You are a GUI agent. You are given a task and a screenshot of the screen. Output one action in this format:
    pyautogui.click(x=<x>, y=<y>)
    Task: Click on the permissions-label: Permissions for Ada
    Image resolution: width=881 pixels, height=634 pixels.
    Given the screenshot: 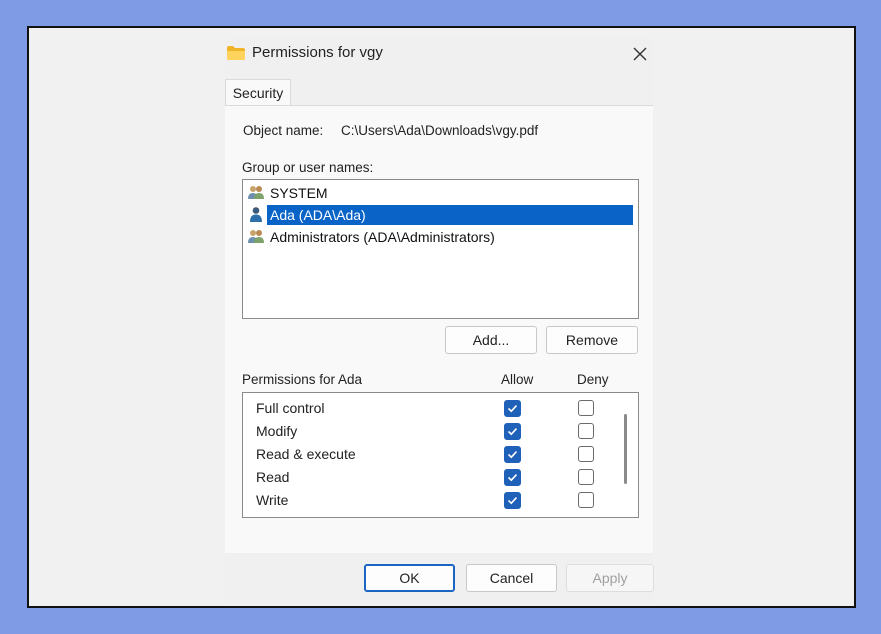 What is the action you would take?
    pyautogui.click(x=302, y=379)
    